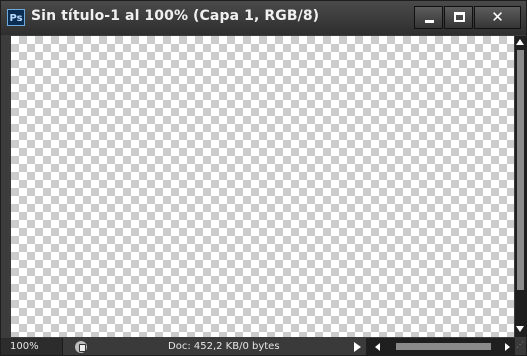 The image size is (527, 356). I want to click on resize-grip-icon: ⋰, so click(520, 346).